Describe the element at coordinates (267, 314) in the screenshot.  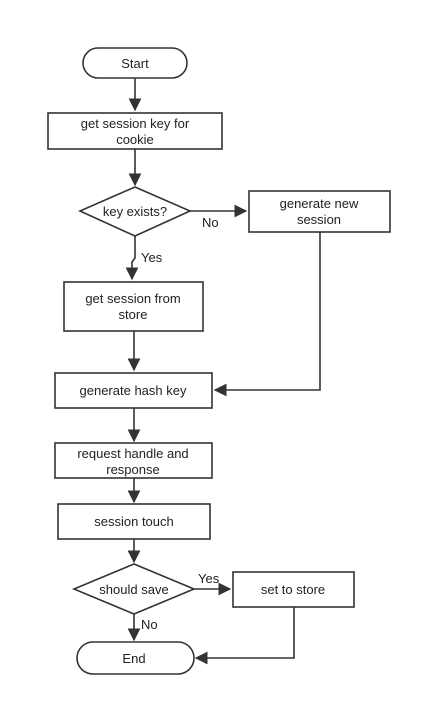
I see `edge-generate-new-to-generate-hash` at that location.